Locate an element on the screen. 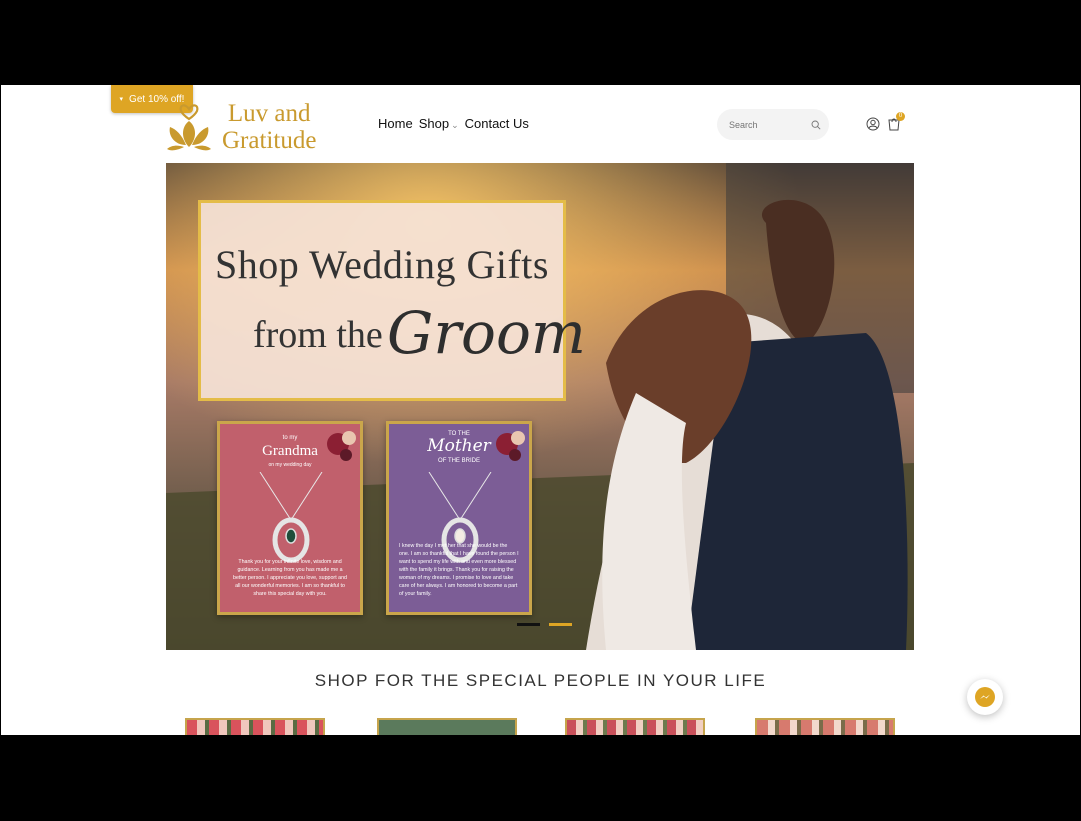  search-box is located at coordinates (773, 124).